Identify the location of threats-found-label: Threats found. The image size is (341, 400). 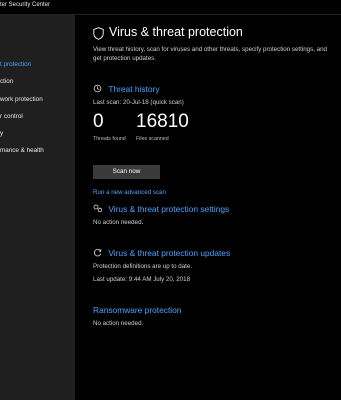
(109, 139).